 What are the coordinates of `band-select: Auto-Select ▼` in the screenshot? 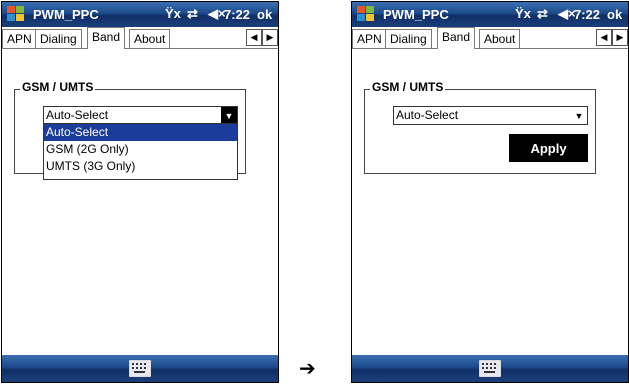 It's located at (490, 115).